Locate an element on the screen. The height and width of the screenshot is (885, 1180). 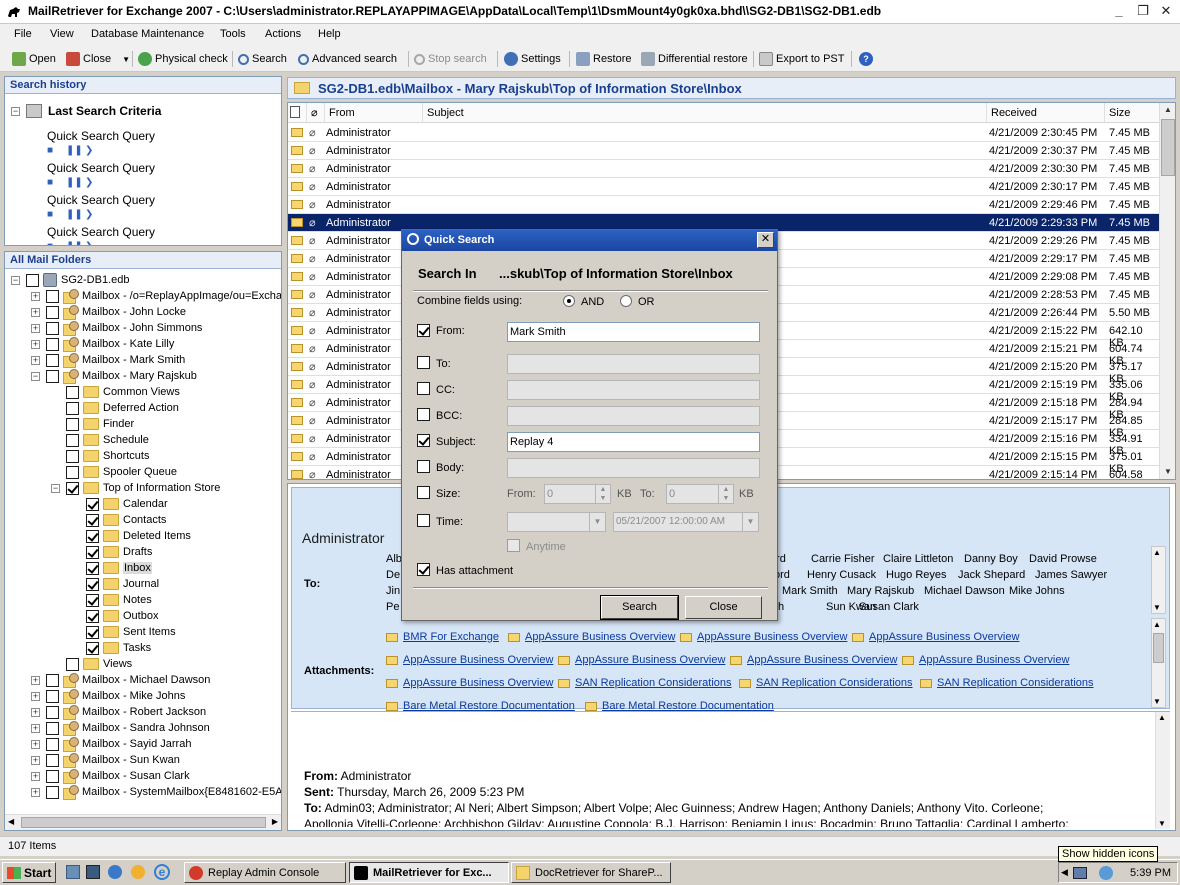
tree-top-of-information-store: − Top of Information Store is located at coordinates (135, 488).